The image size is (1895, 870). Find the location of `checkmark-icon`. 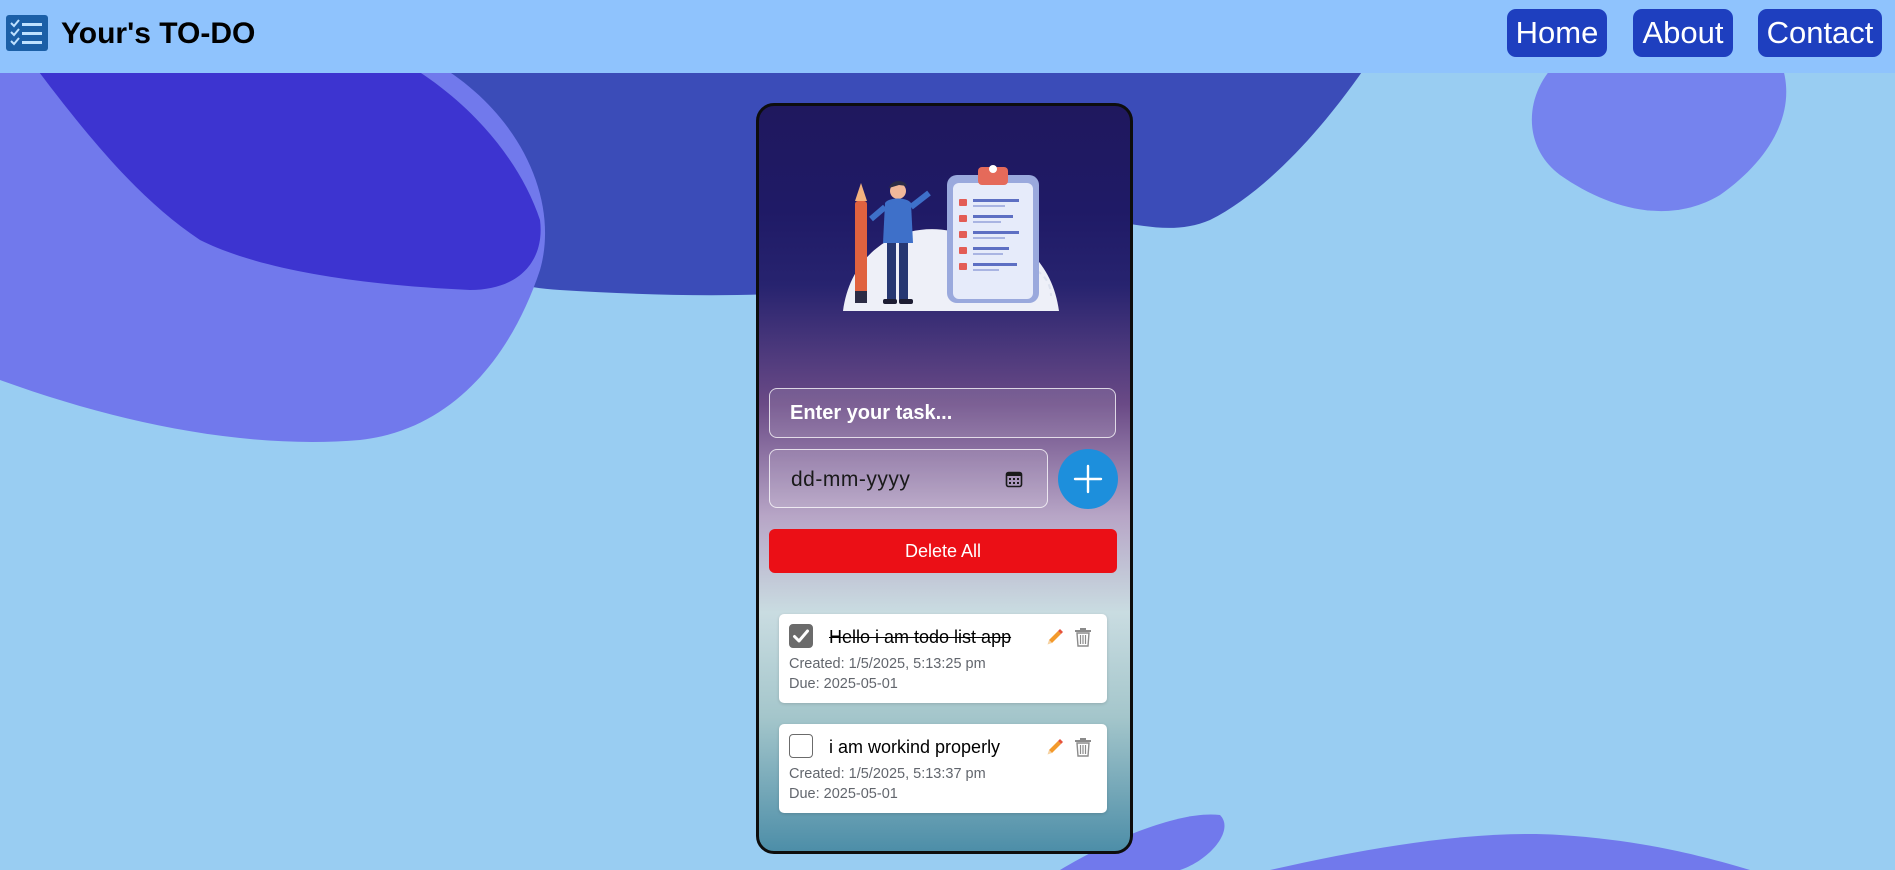

checkmark-icon is located at coordinates (801, 636).